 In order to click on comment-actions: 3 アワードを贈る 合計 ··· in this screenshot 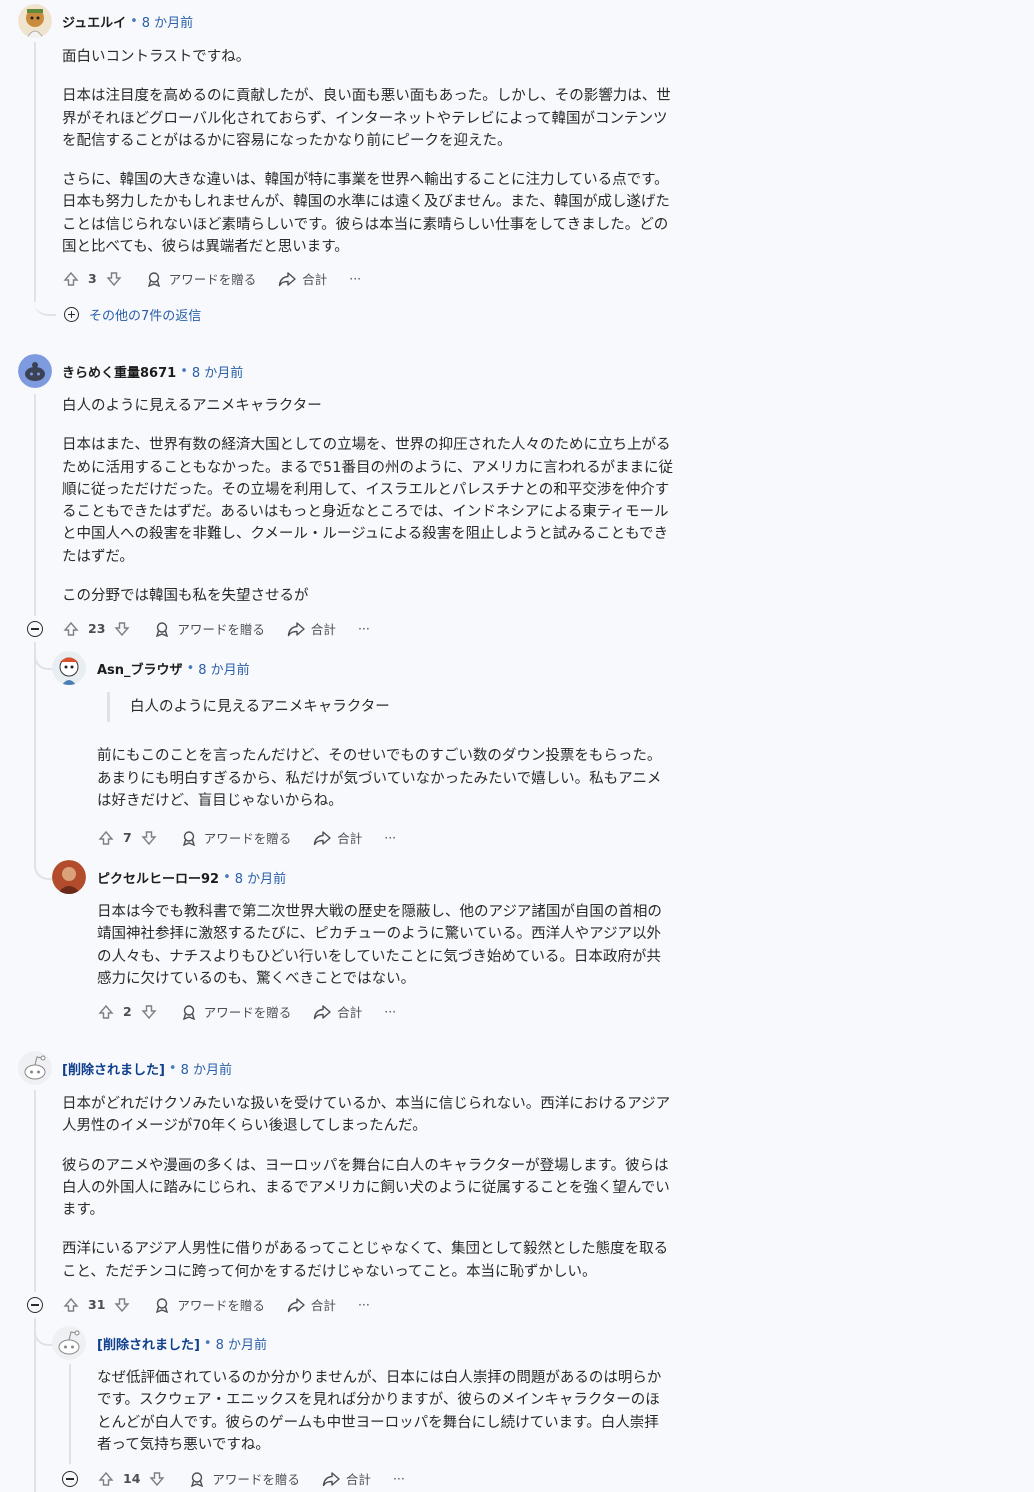, I will do `click(211, 278)`.